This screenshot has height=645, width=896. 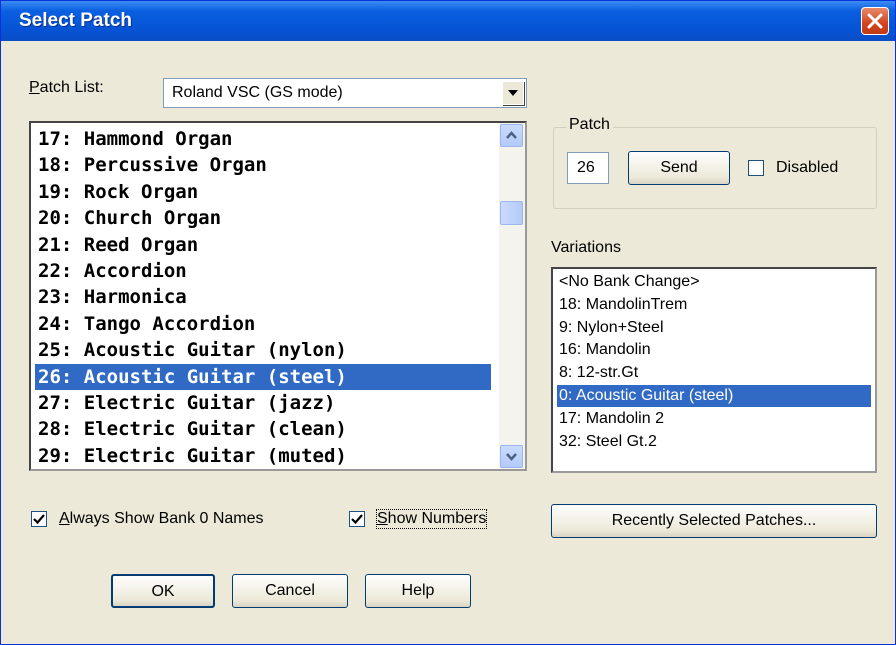 I want to click on patch-list-item: 20: Church Organ, so click(x=263, y=218).